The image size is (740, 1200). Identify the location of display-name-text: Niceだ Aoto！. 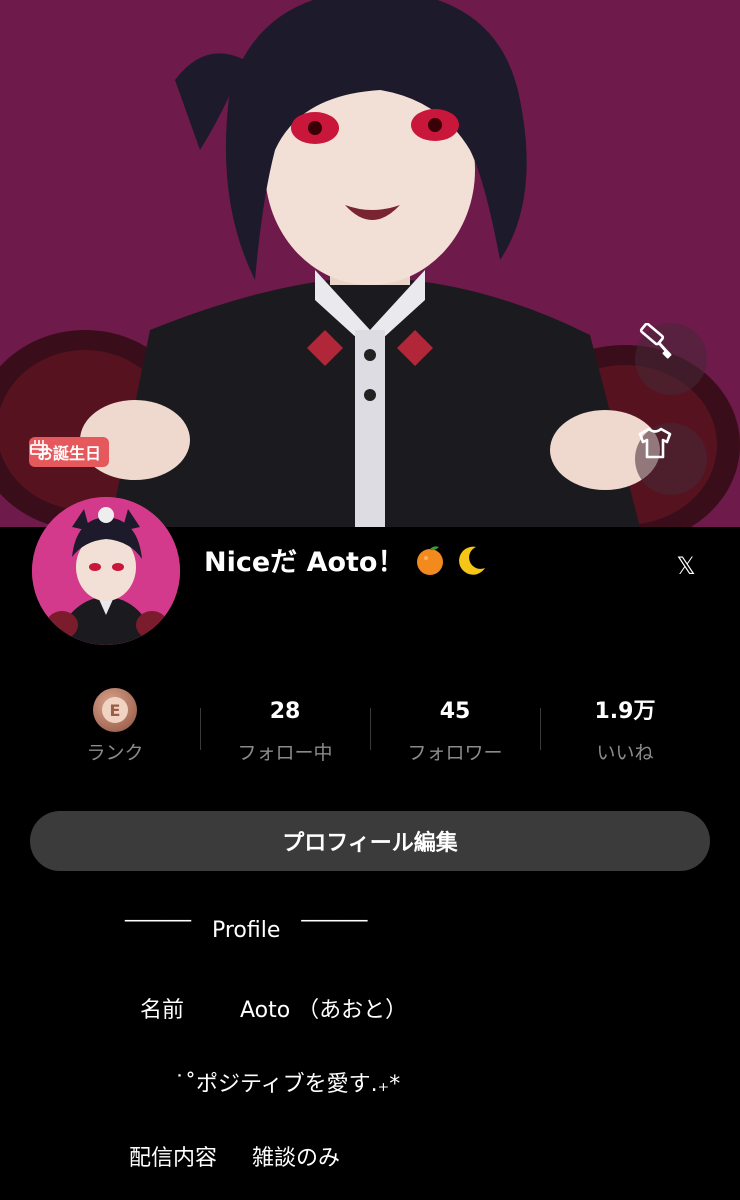
(304, 562).